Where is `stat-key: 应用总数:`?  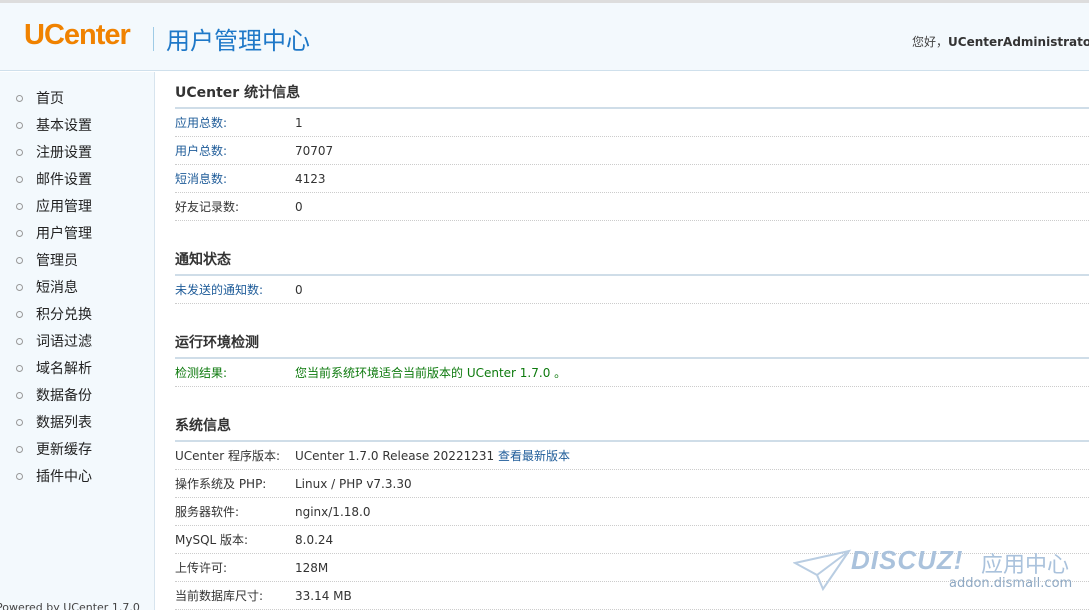 stat-key: 应用总数: is located at coordinates (201, 123).